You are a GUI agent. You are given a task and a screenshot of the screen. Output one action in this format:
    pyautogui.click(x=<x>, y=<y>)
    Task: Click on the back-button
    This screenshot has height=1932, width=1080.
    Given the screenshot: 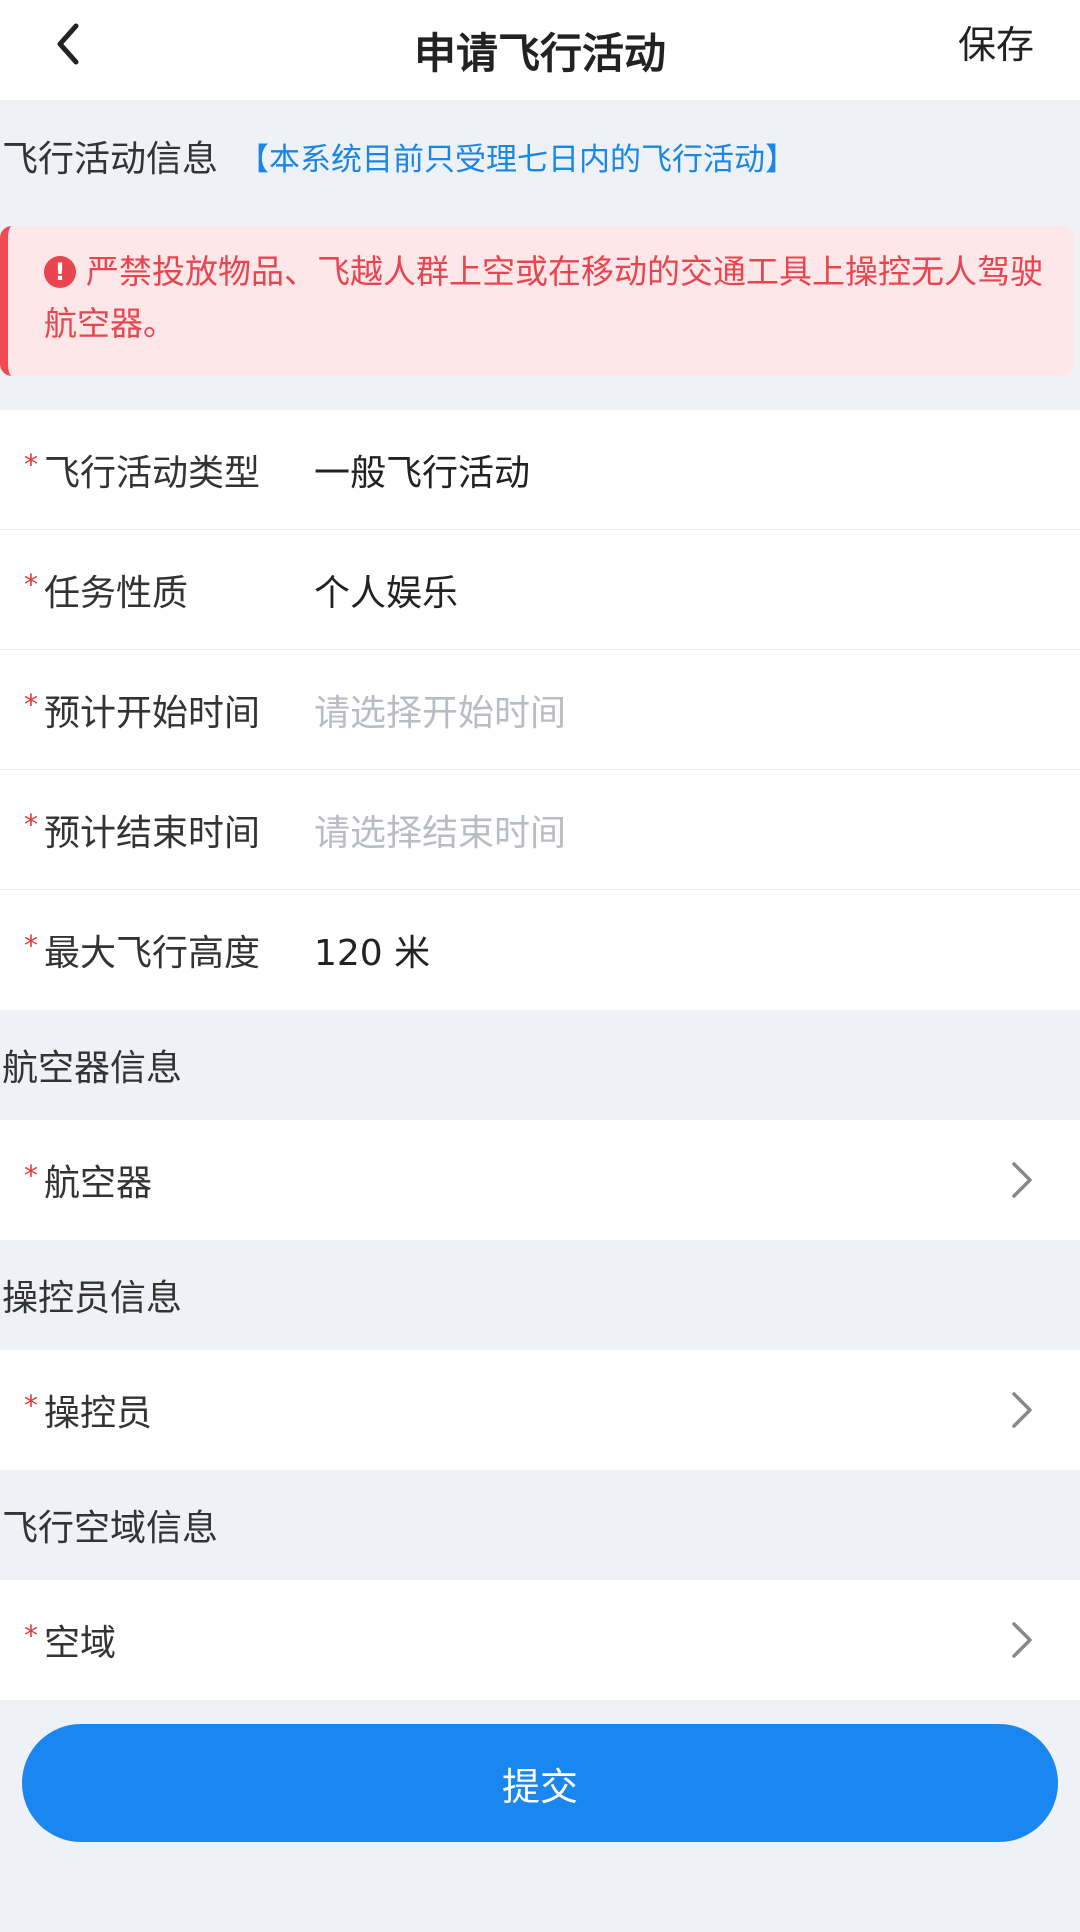 What is the action you would take?
    pyautogui.click(x=70, y=44)
    